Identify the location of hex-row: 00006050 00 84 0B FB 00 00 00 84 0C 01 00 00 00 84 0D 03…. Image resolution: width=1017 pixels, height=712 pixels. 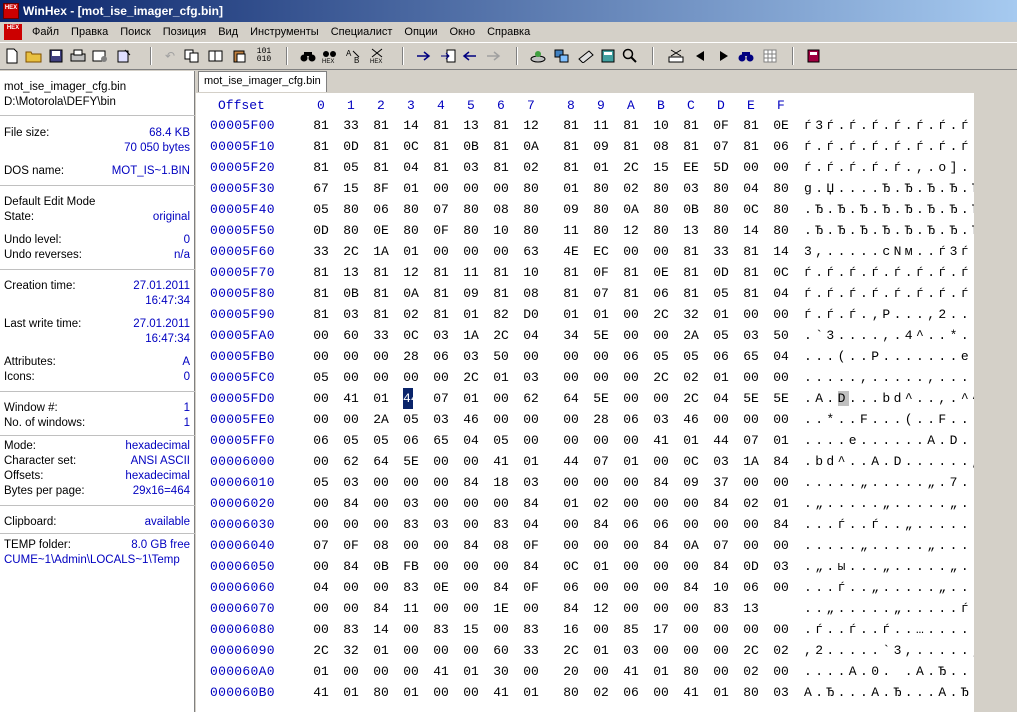
(585, 566).